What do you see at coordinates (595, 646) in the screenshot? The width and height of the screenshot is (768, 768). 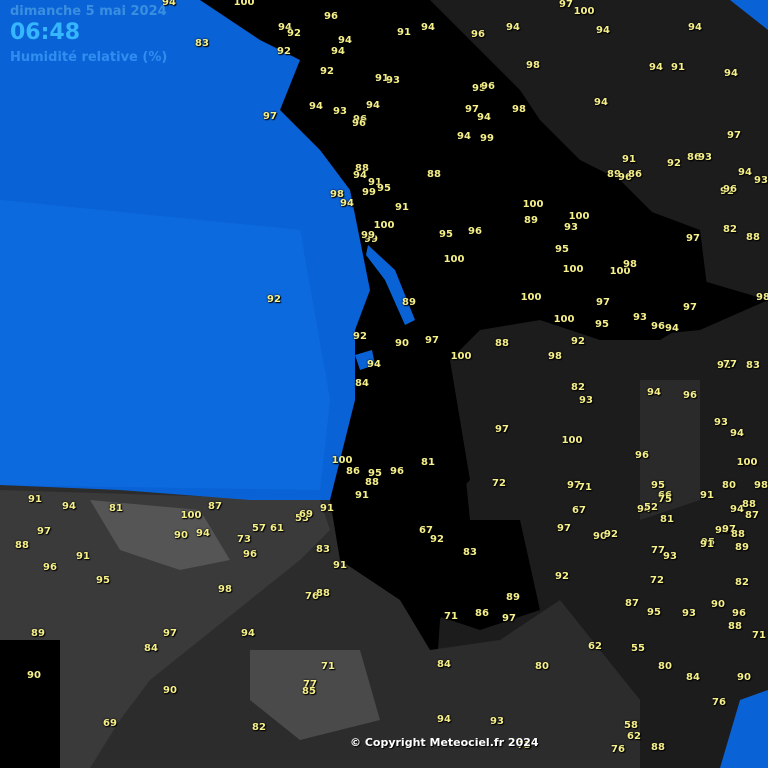 I see `humidity-value: 62` at bounding box center [595, 646].